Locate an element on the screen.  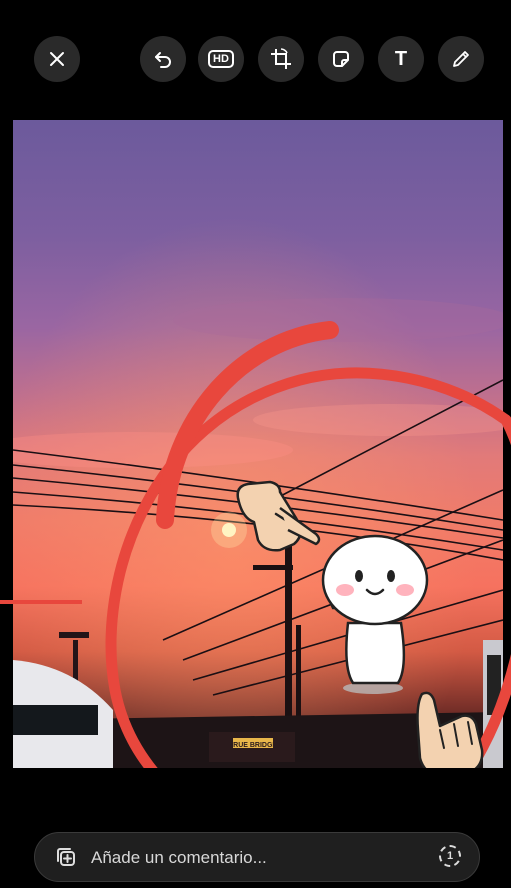
text-tool-button: T is located at coordinates (401, 59).